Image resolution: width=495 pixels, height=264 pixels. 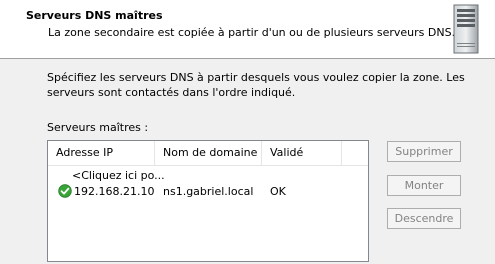 What do you see at coordinates (98, 127) in the screenshot?
I see `master-servers-label: Serveurs maîtres :` at bounding box center [98, 127].